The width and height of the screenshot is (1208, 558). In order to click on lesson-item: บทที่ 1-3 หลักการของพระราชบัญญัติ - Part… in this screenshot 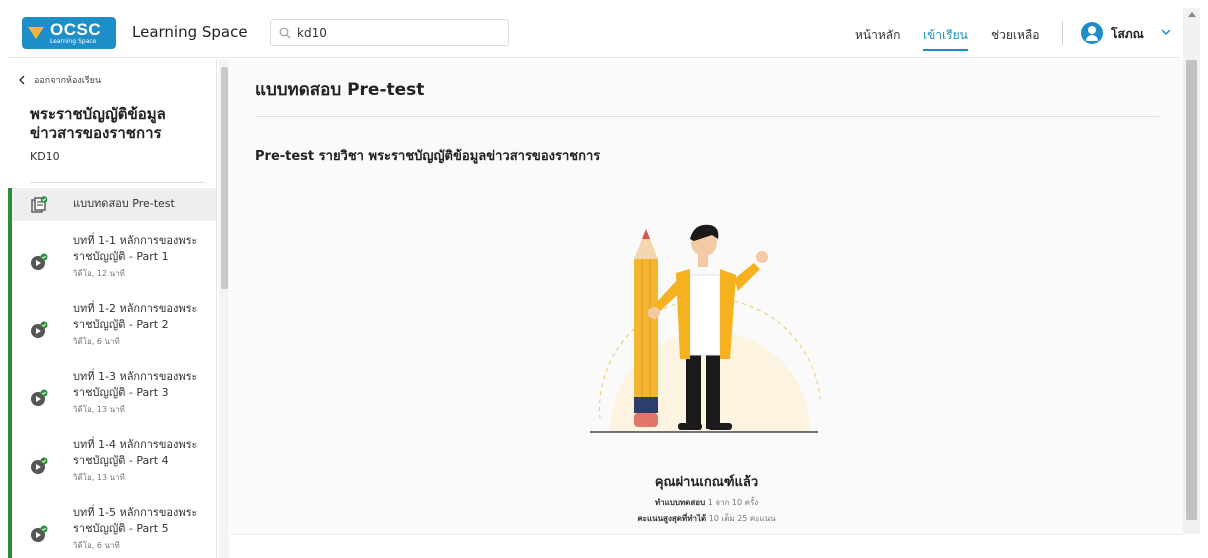, I will do `click(112, 391)`.